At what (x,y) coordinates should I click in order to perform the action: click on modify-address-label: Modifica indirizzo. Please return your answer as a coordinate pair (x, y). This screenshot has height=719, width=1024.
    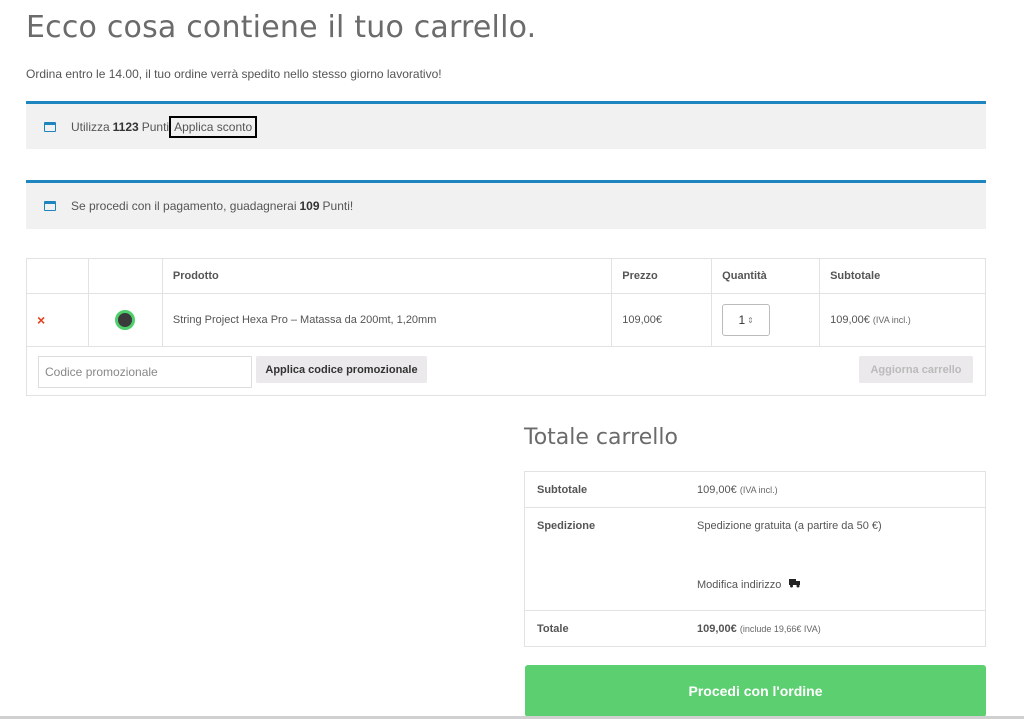
    Looking at the image, I should click on (739, 584).